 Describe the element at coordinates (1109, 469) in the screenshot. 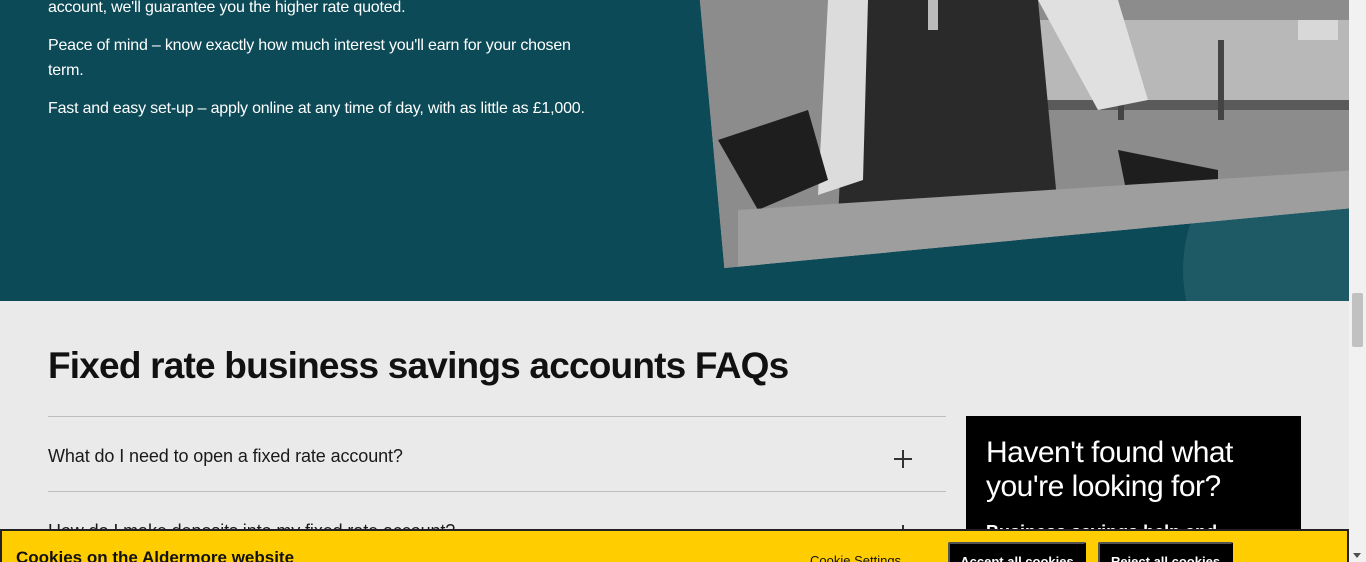

I see `sidebar-title: Haven't found what you're looking for?` at that location.